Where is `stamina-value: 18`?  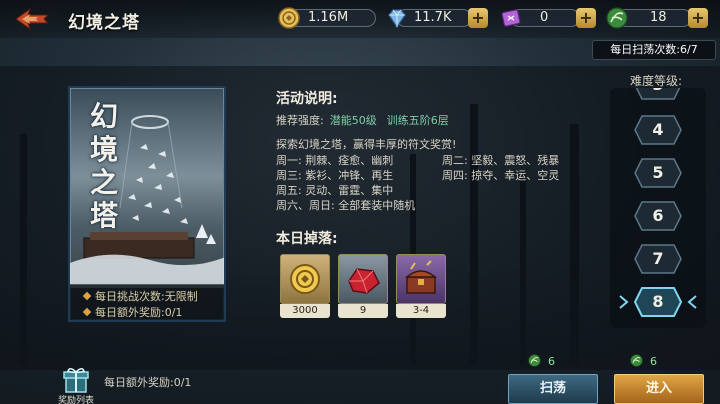 stamina-value: 18 is located at coordinates (658, 17).